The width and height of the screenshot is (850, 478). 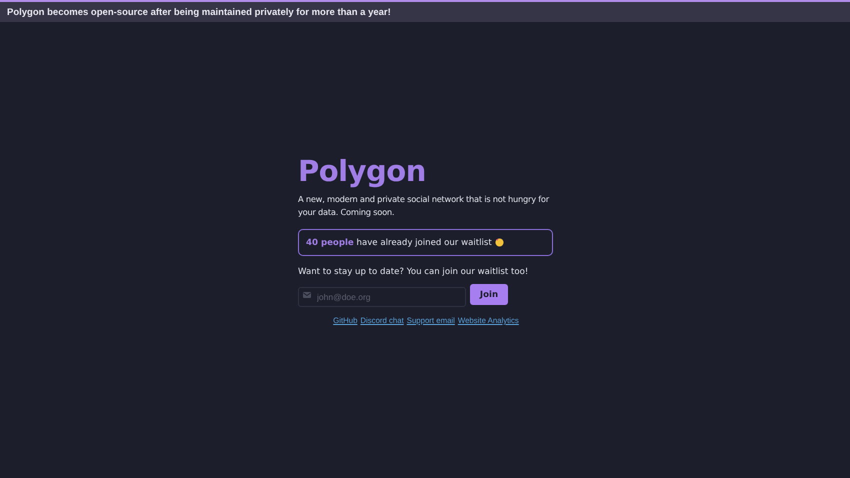 I want to click on waitlist-count-text: 40 people have already joined our waitlist, so click(x=399, y=243).